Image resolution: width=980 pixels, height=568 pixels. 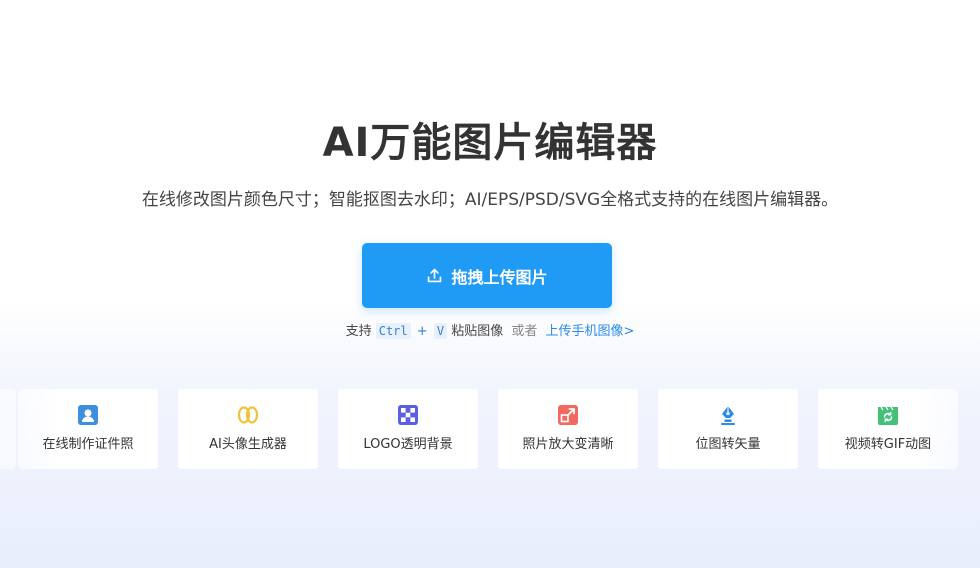 What do you see at coordinates (88, 429) in the screenshot?
I see `tool-card-id-photo: 在线制作证件照` at bounding box center [88, 429].